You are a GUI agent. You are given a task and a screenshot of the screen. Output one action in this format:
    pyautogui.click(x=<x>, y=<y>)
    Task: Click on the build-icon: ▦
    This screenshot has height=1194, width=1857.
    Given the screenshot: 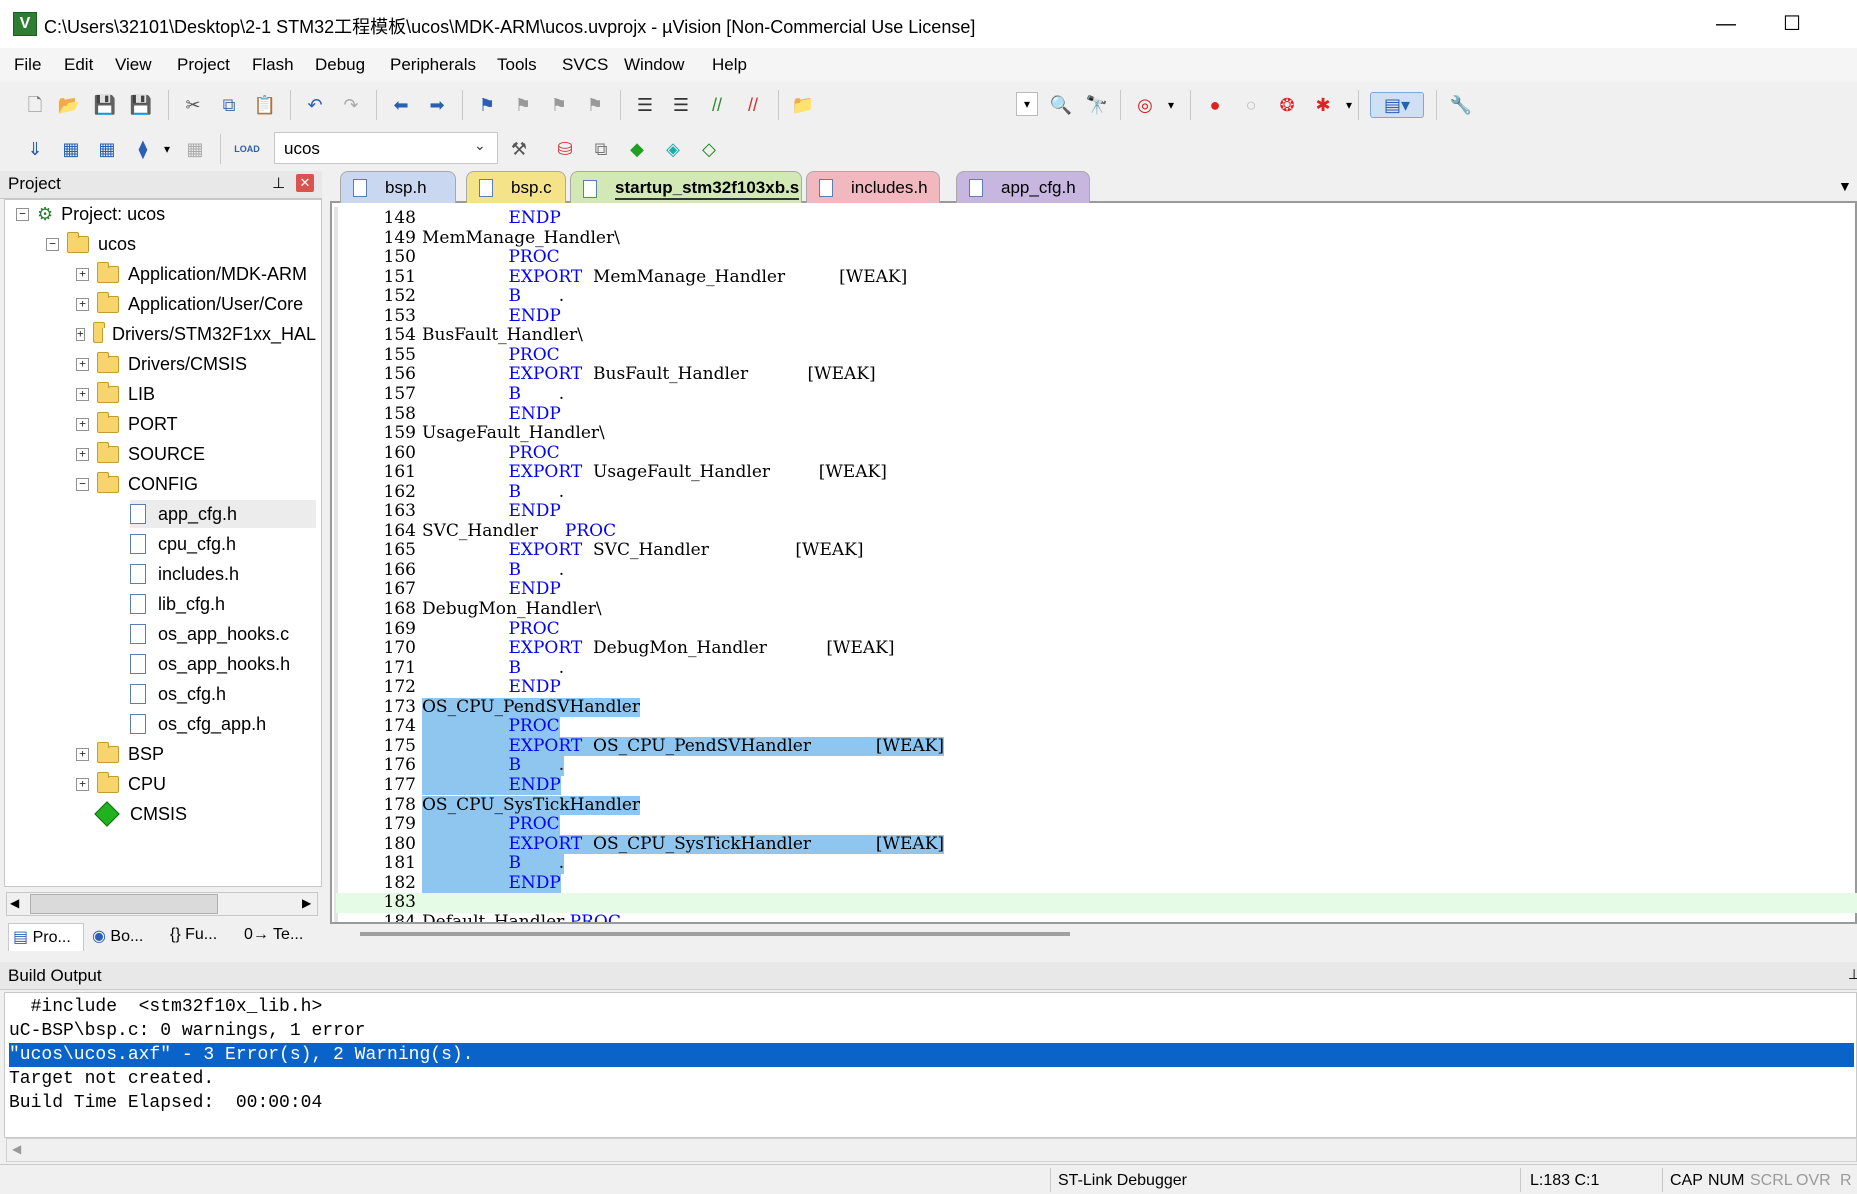 What is the action you would take?
    pyautogui.click(x=71, y=149)
    